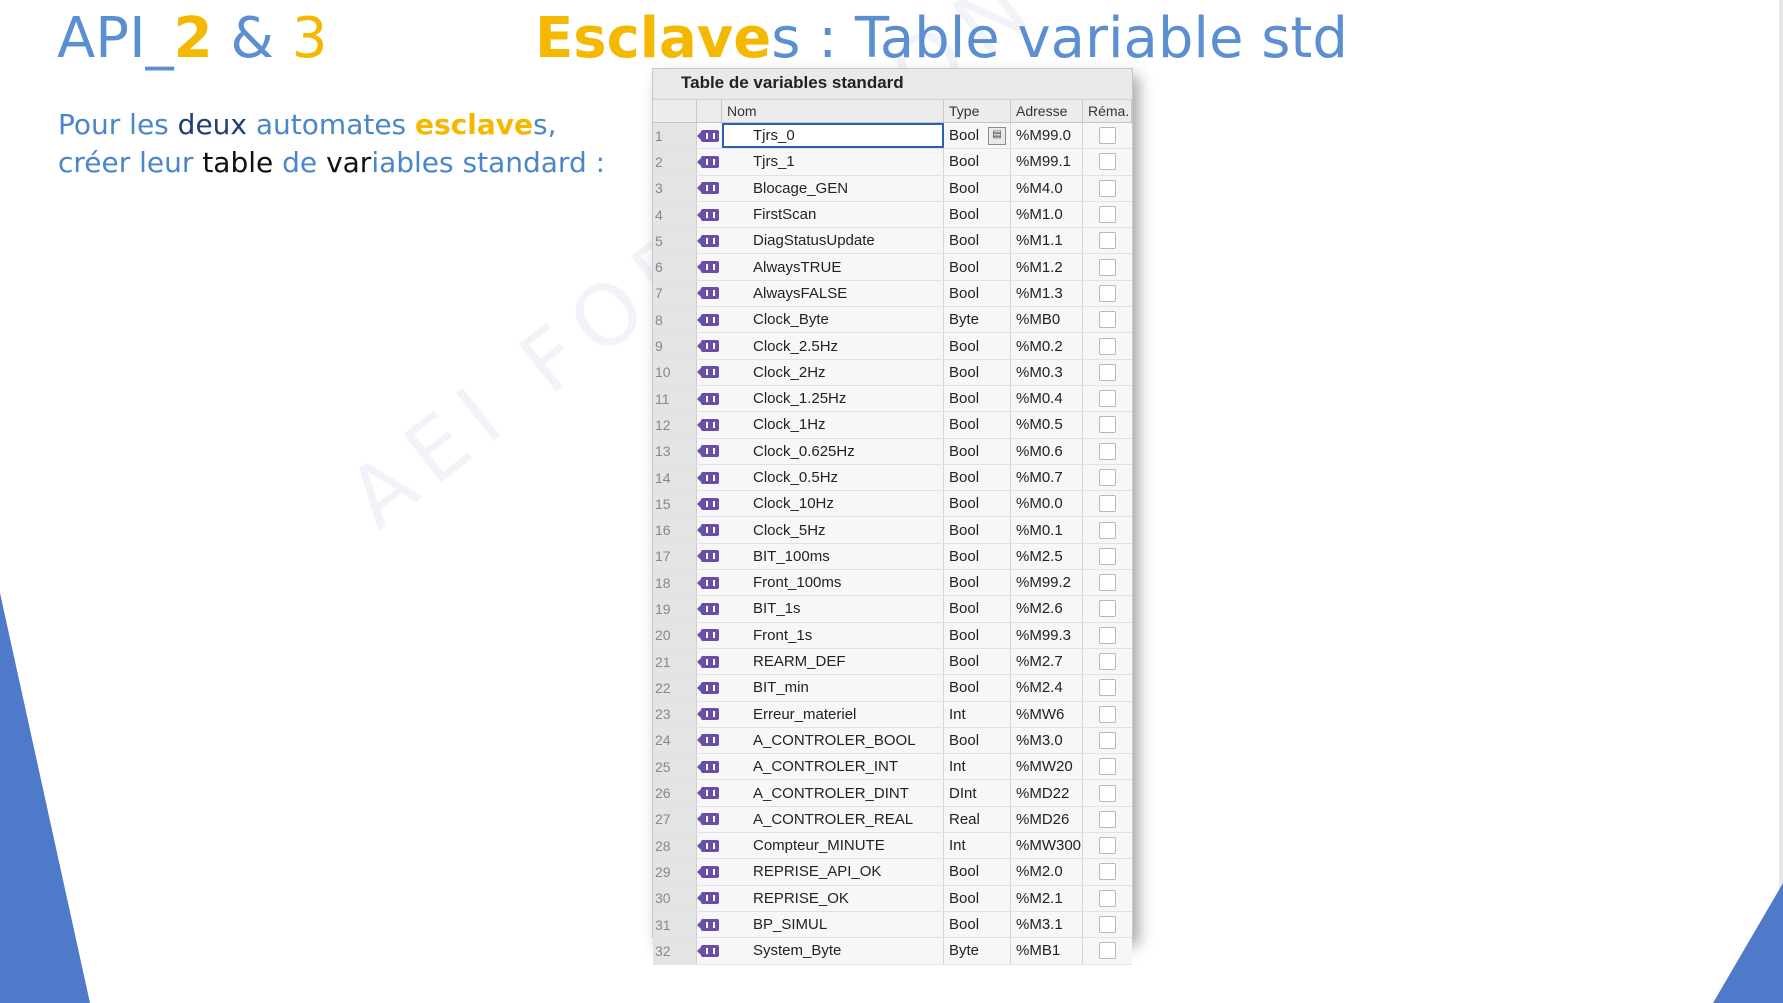  What do you see at coordinates (1047, 162) in the screenshot?
I see `variable-address-cell: %M99.1` at bounding box center [1047, 162].